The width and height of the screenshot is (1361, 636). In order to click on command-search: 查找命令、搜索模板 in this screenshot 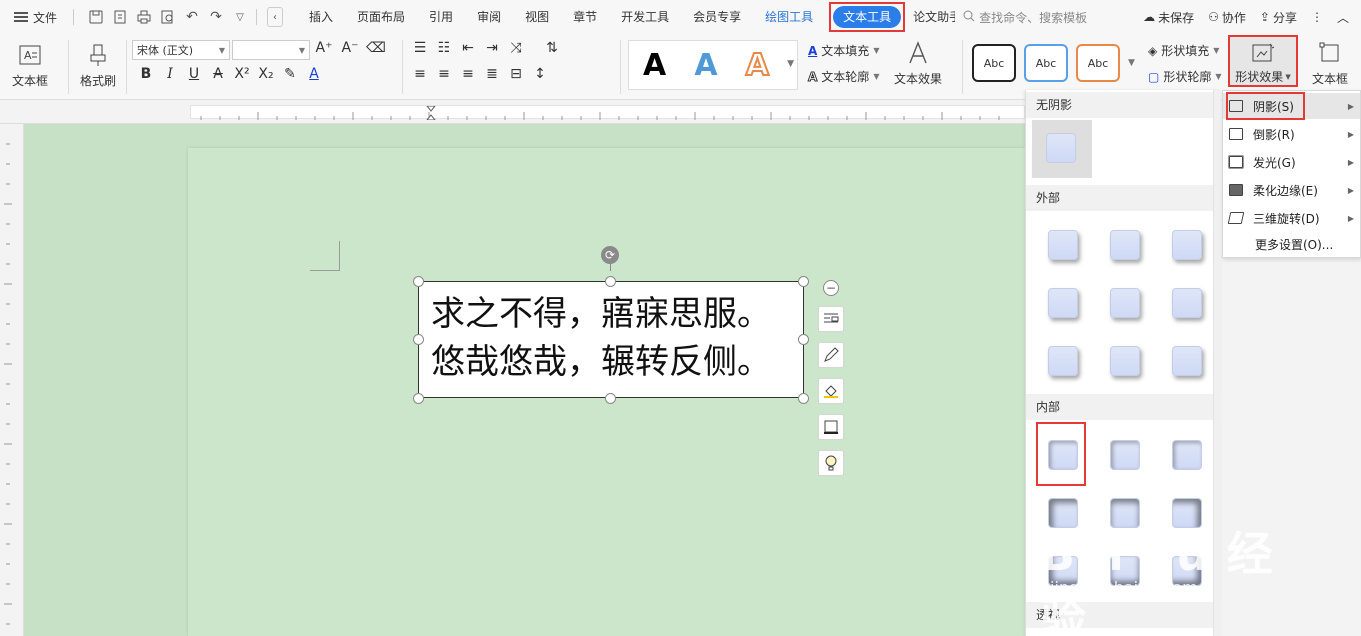, I will do `click(1025, 17)`.